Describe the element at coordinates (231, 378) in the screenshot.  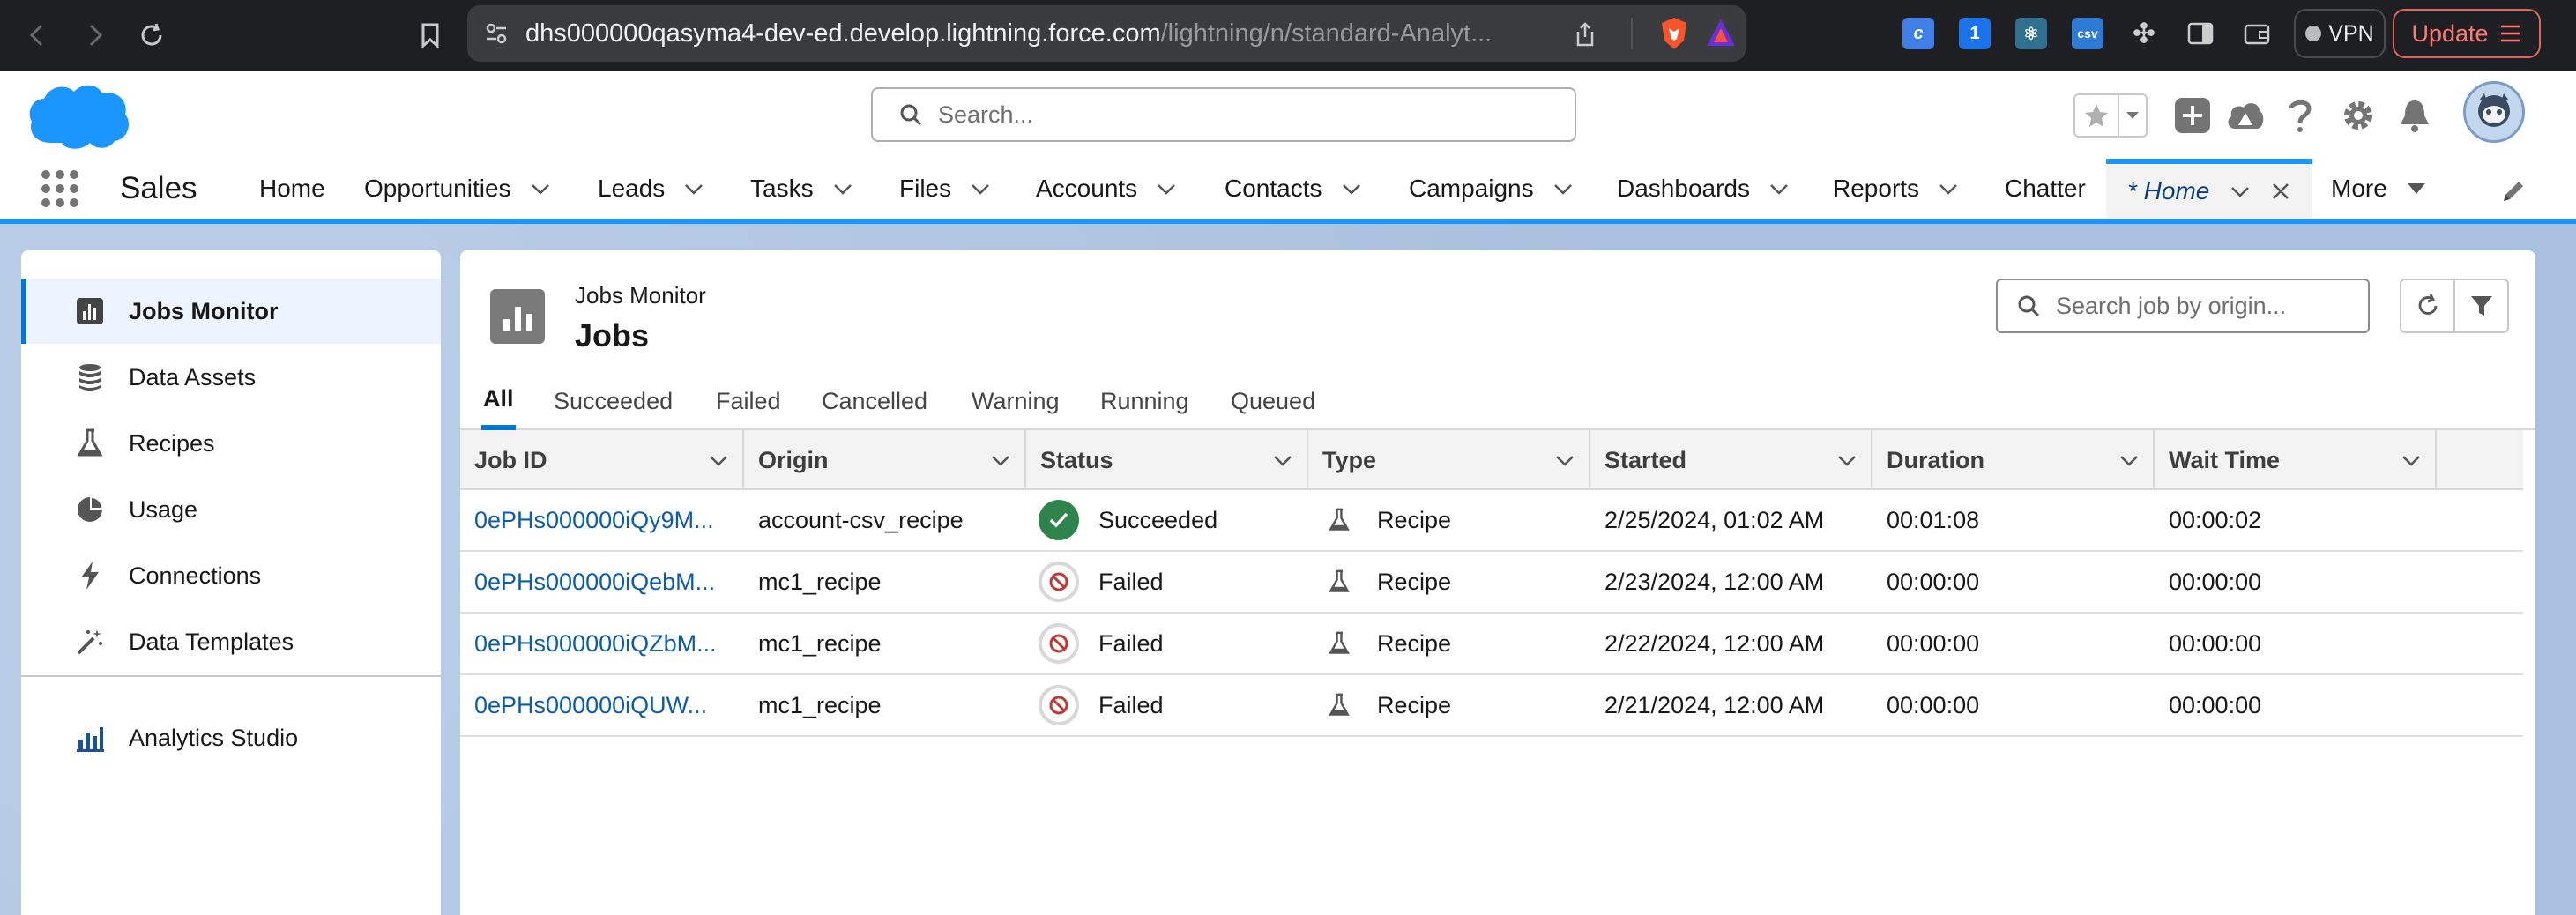
I see `sidebar-item-data-assets: Data Assets` at that location.